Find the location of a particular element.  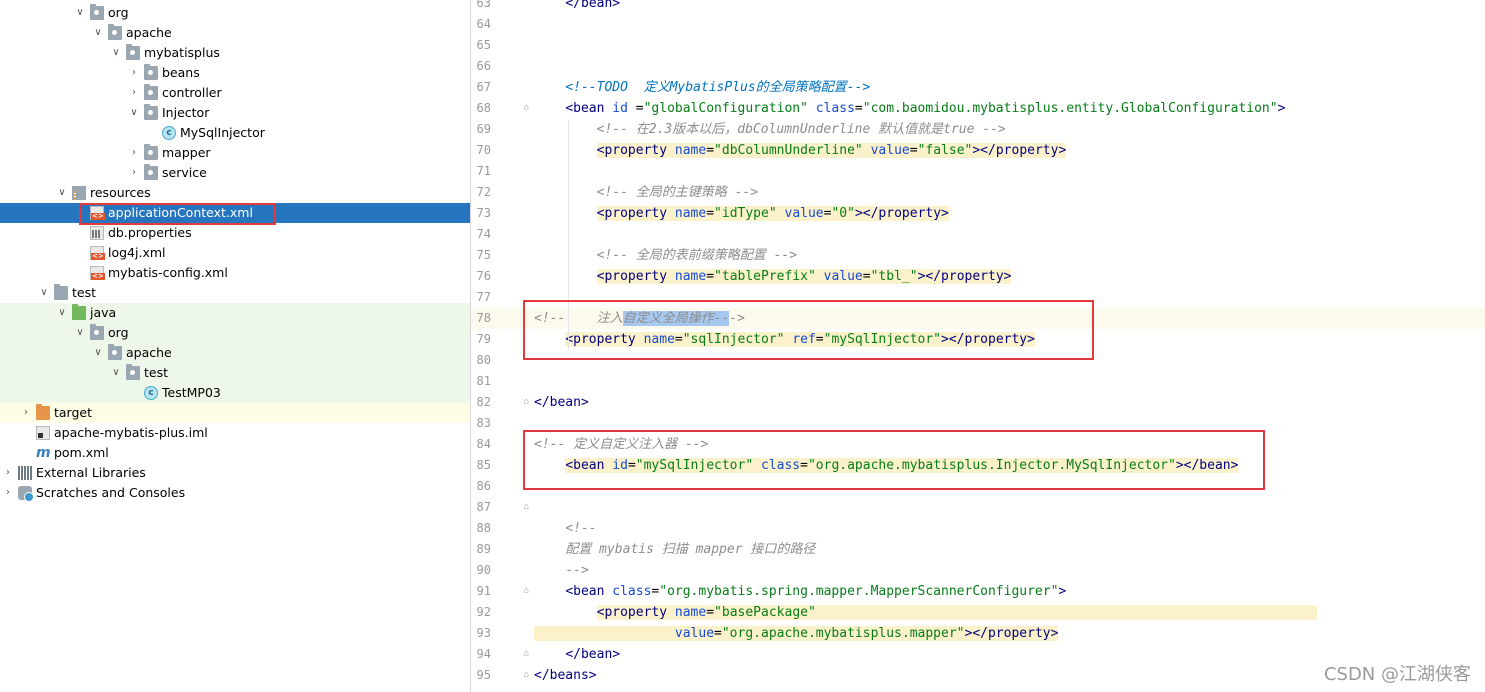

code-line: 82 </bean> is located at coordinates (978, 402).